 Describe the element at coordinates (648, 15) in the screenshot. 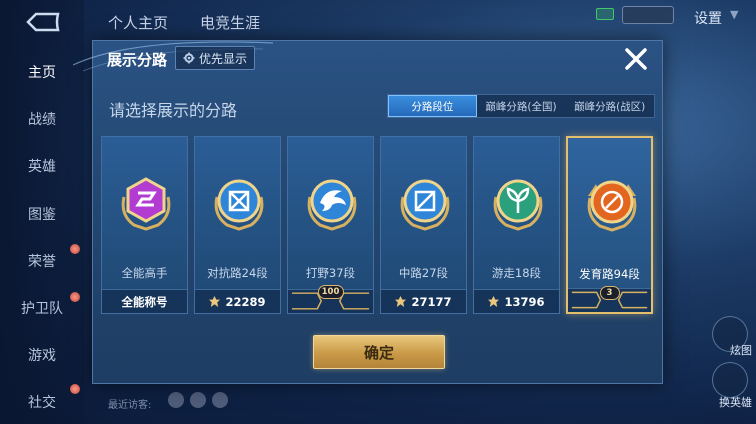

I see `battery-icon` at that location.